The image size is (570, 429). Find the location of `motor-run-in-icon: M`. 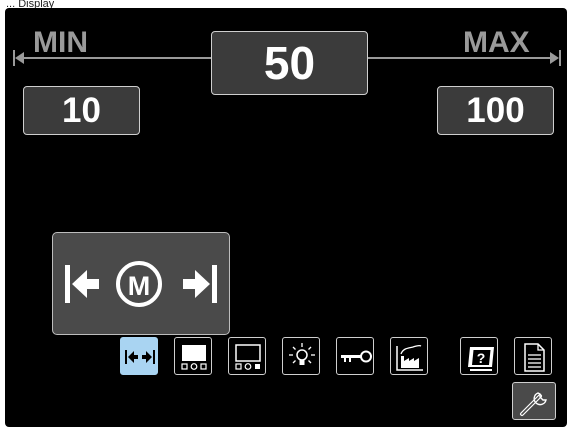

motor-run-in-icon: M is located at coordinates (141, 284).